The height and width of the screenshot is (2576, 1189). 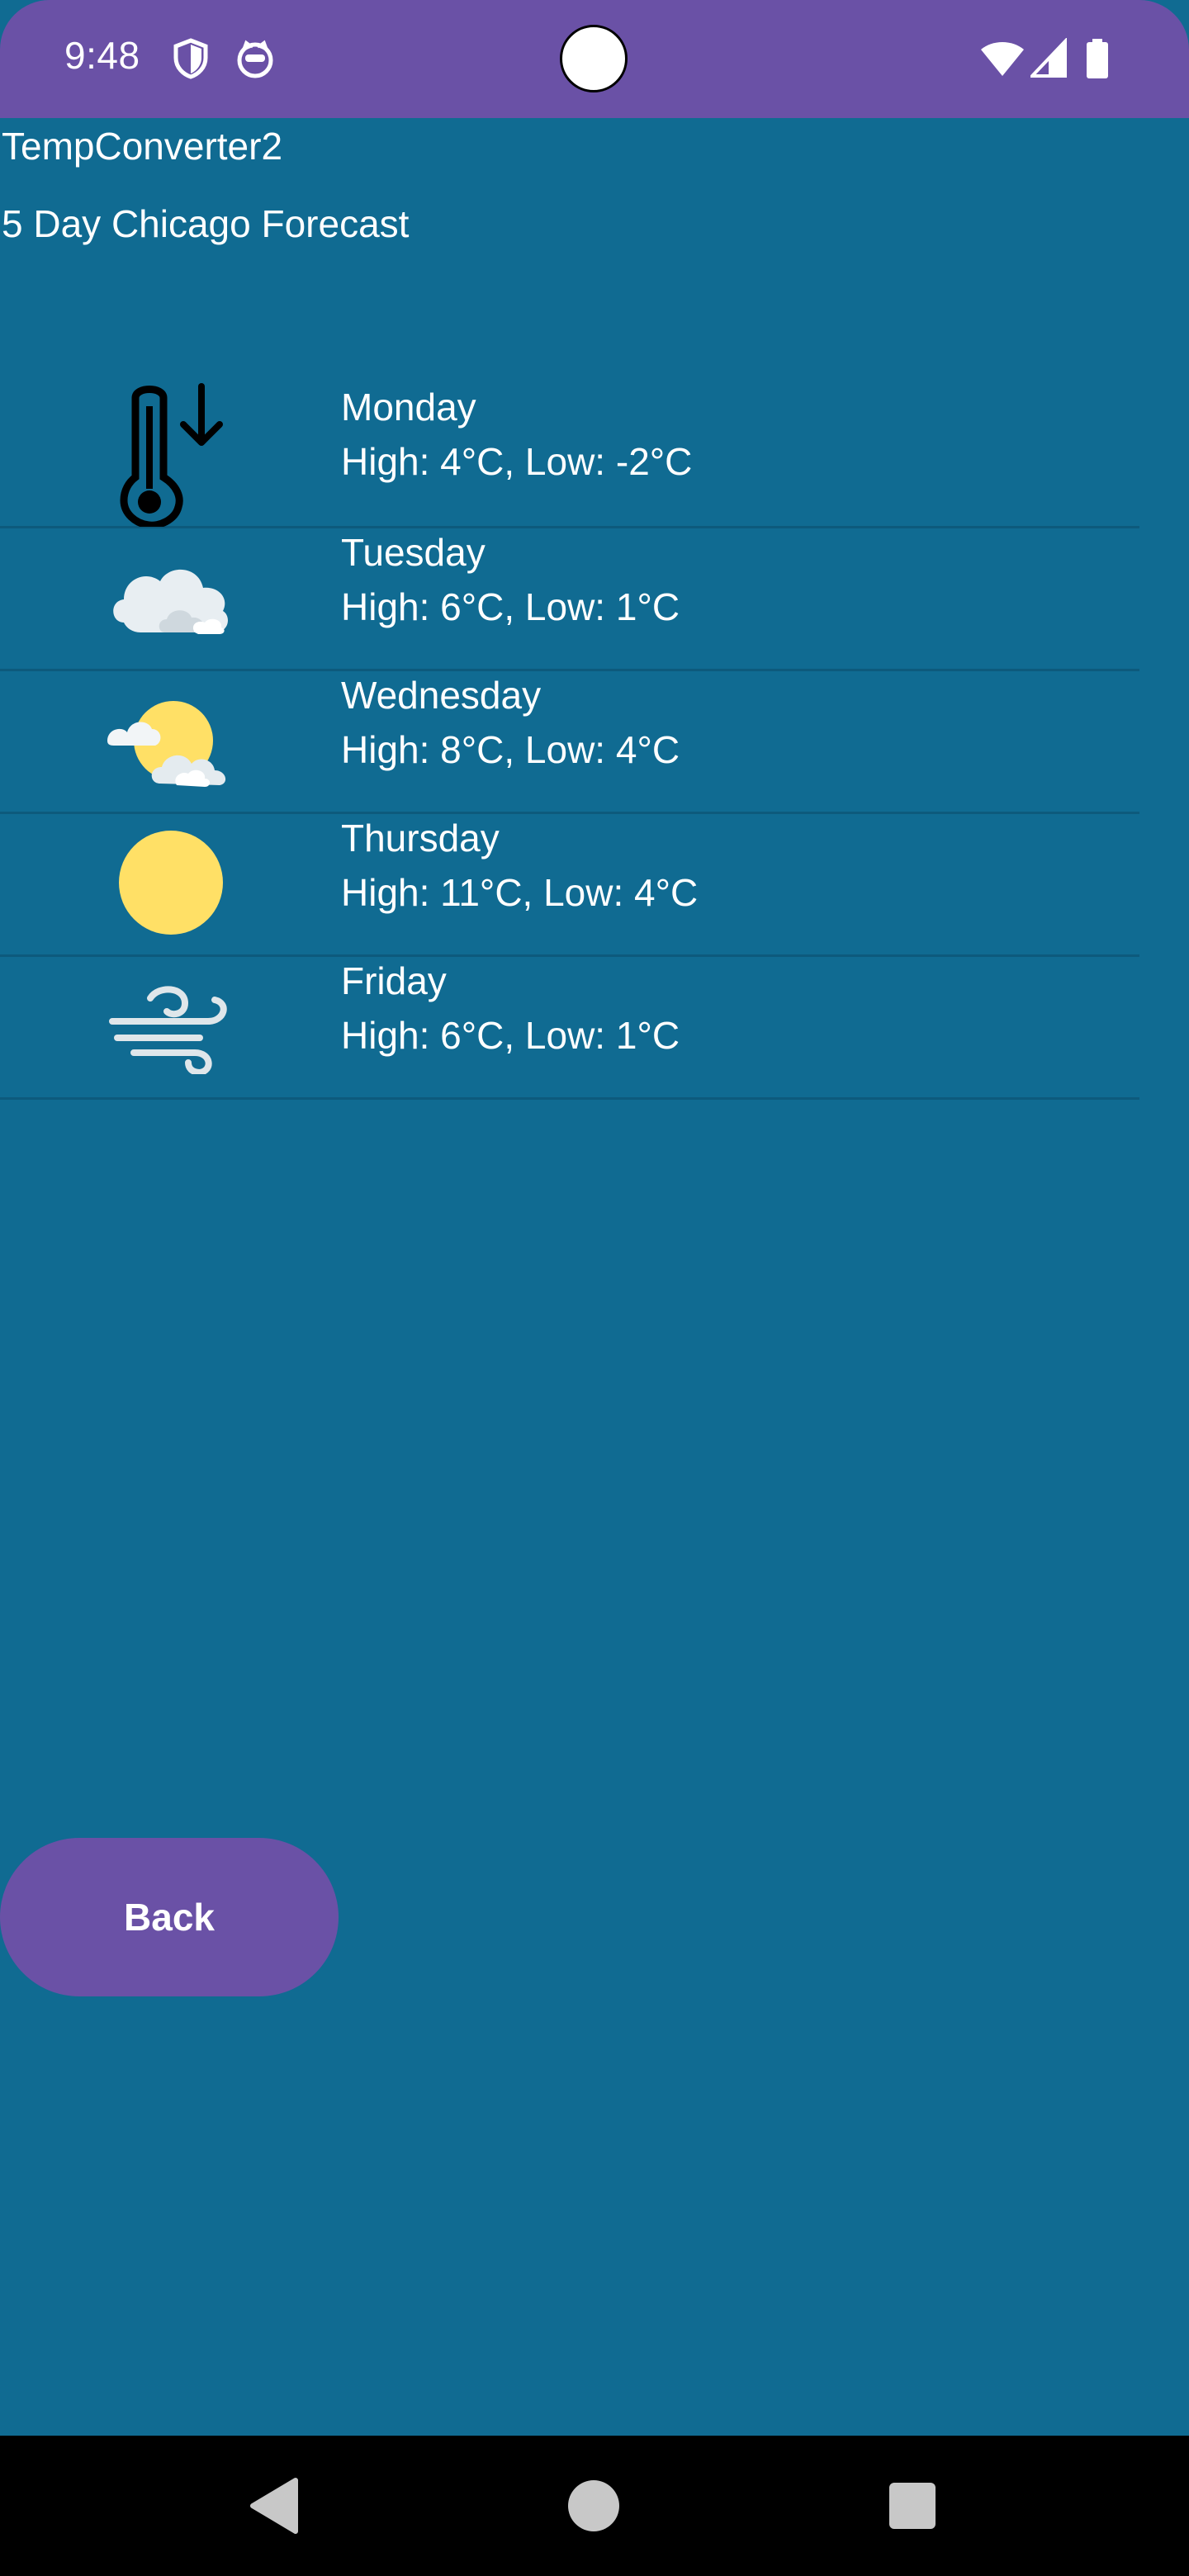 I want to click on day-label: Thursday, so click(x=420, y=838).